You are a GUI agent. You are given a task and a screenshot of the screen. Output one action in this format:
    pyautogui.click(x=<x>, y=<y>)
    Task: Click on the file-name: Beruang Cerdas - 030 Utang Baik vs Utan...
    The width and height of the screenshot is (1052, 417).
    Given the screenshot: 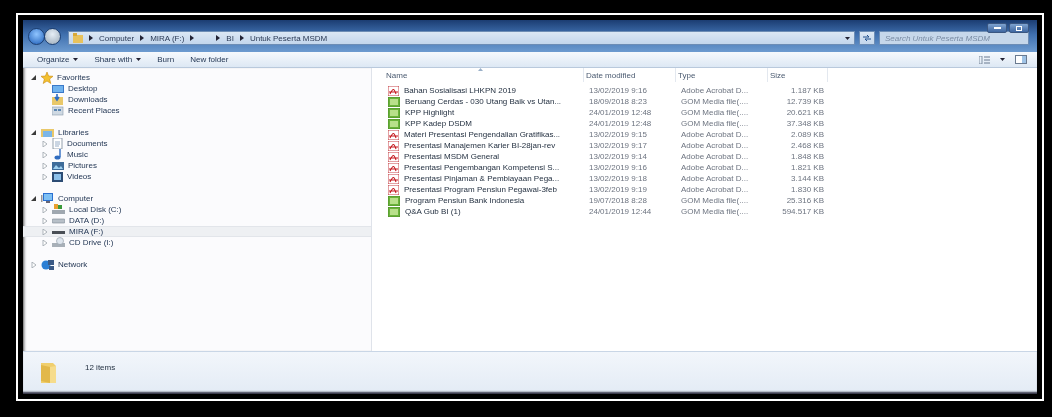 What is the action you would take?
    pyautogui.click(x=484, y=101)
    